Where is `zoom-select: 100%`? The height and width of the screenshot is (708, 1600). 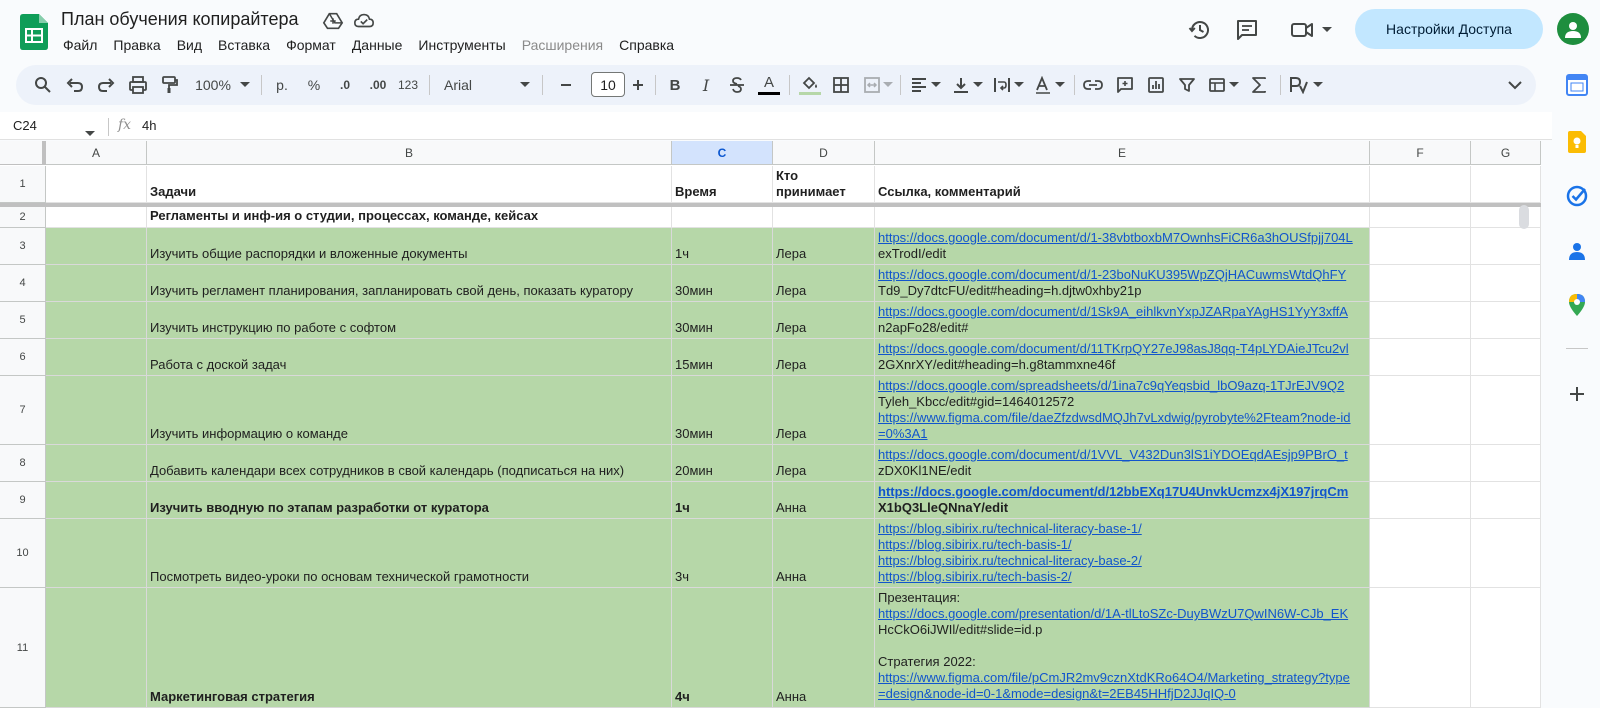 zoom-select: 100% is located at coordinates (213, 85).